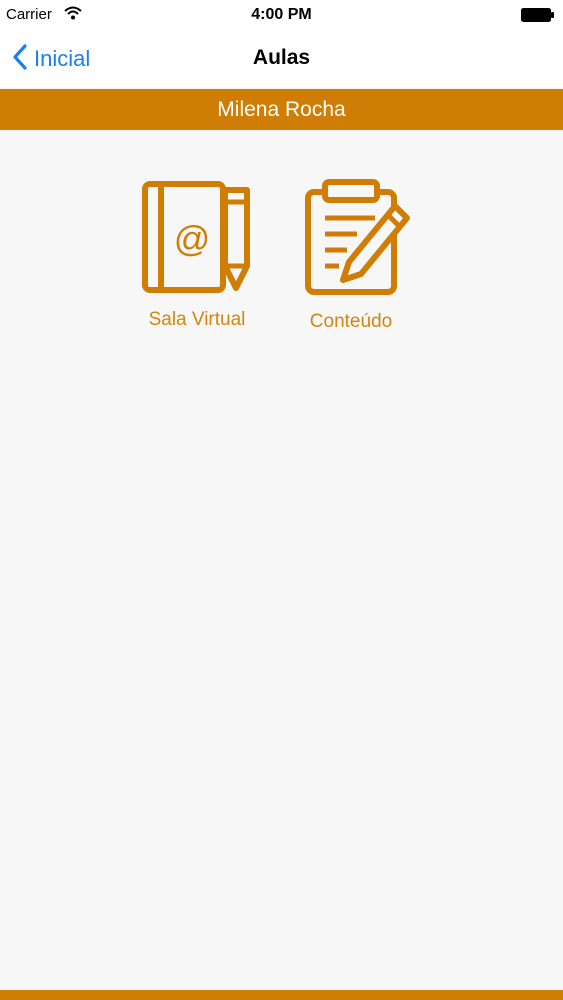 Image resolution: width=563 pixels, height=1000 pixels. What do you see at coordinates (538, 17) in the screenshot?
I see `battery-icon` at bounding box center [538, 17].